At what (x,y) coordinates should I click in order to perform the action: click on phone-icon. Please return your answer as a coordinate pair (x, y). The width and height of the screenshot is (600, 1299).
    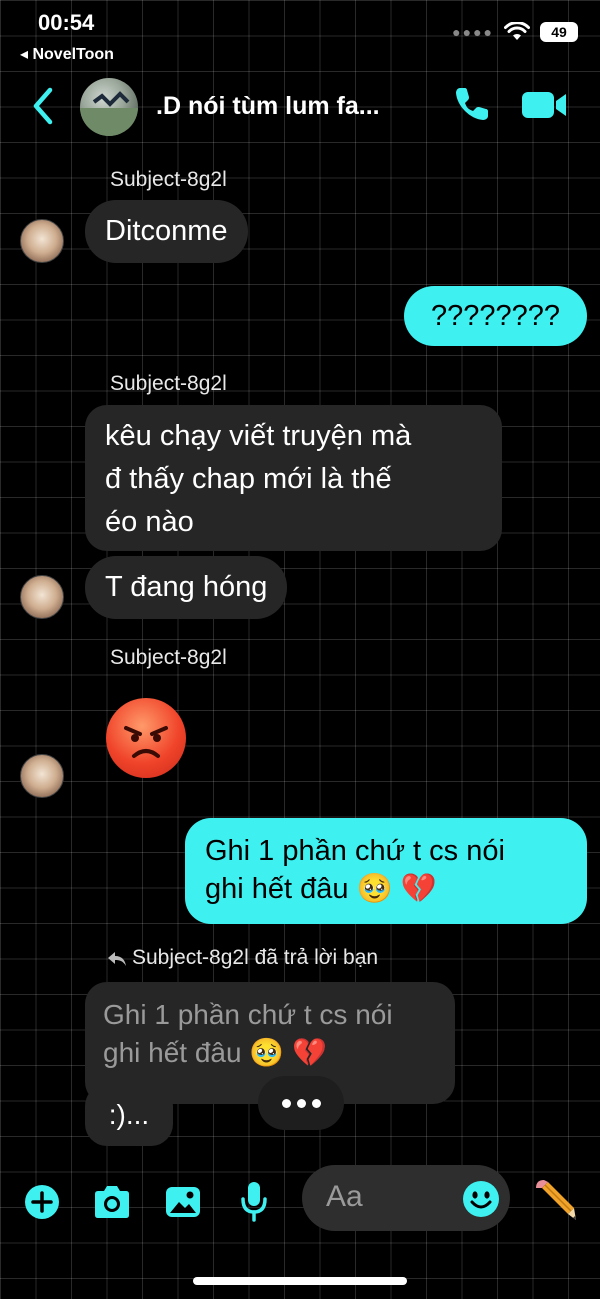
    Looking at the image, I should click on (472, 104).